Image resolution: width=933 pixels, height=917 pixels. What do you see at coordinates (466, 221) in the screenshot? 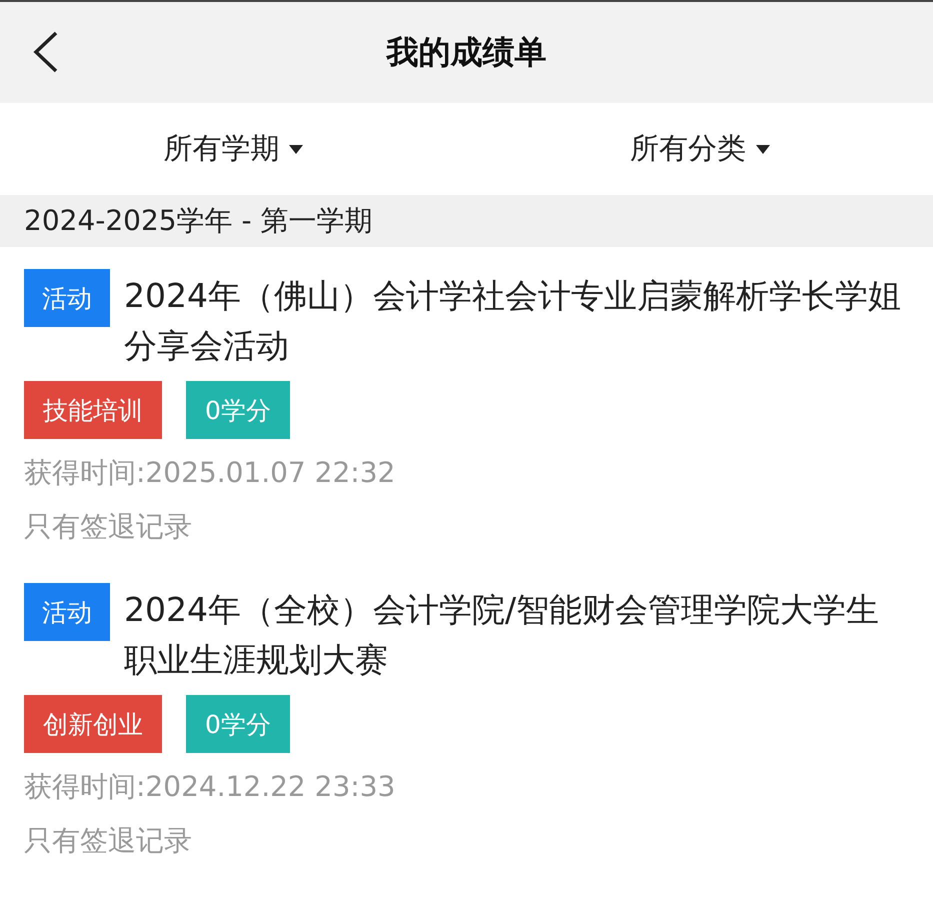
I see `section-header: 2024-2025学年 - 第一学期` at bounding box center [466, 221].